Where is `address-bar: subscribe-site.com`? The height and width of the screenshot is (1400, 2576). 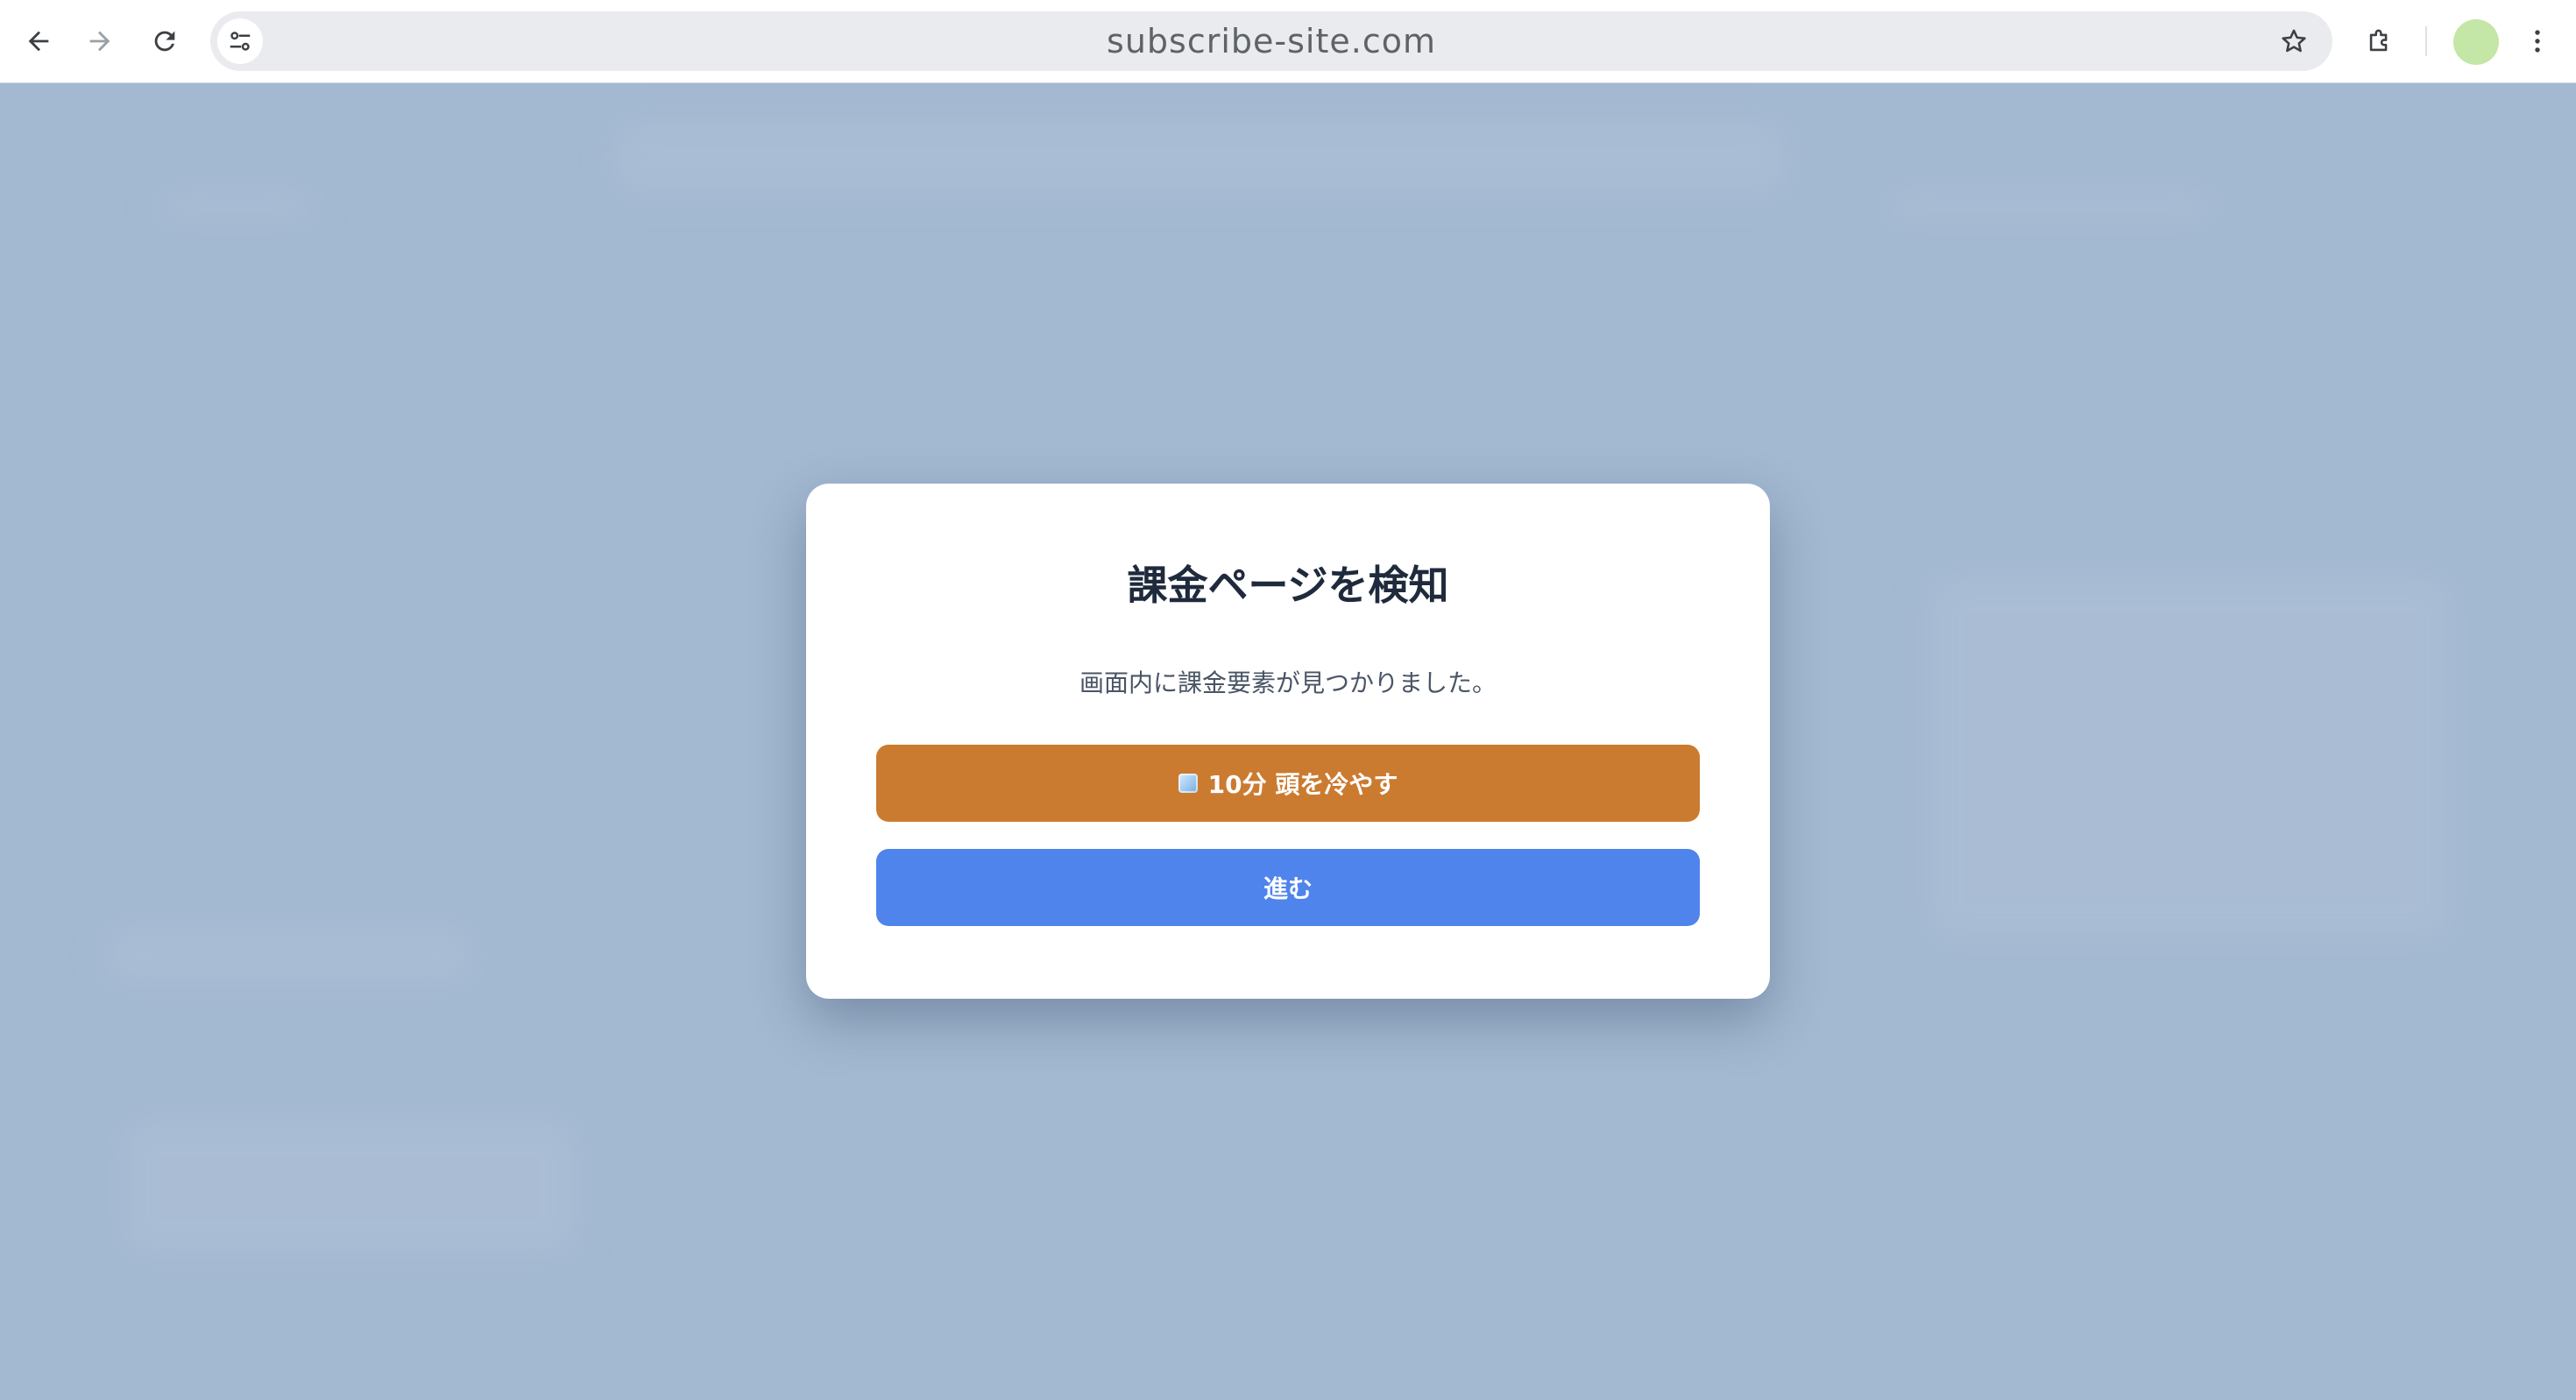
address-bar: subscribe-site.com is located at coordinates (1271, 41).